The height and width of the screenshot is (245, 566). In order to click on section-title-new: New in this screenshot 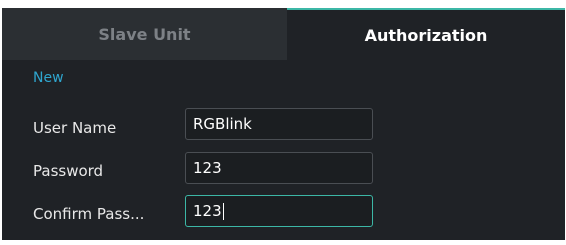, I will do `click(48, 78)`.